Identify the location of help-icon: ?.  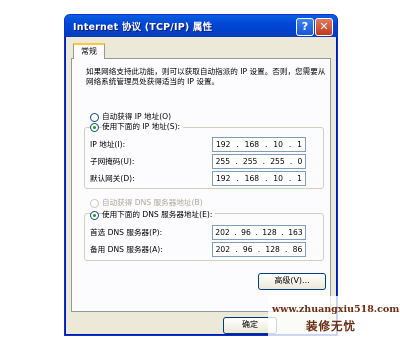
(305, 26).